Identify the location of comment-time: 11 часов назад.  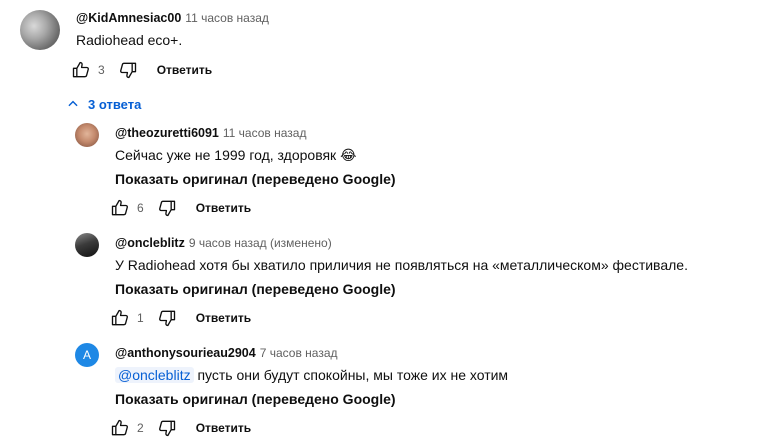
(227, 18).